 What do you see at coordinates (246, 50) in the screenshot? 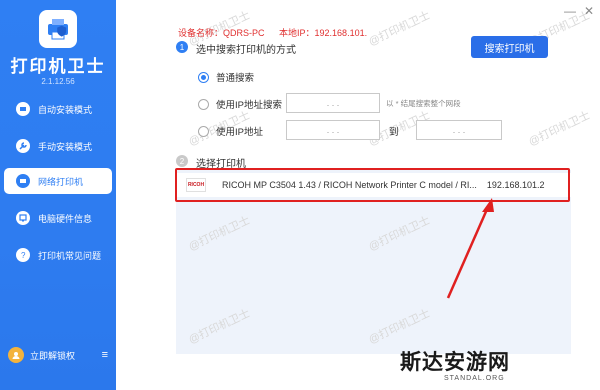
I see `step-1-label: 选中搜索打印机的方式` at bounding box center [246, 50].